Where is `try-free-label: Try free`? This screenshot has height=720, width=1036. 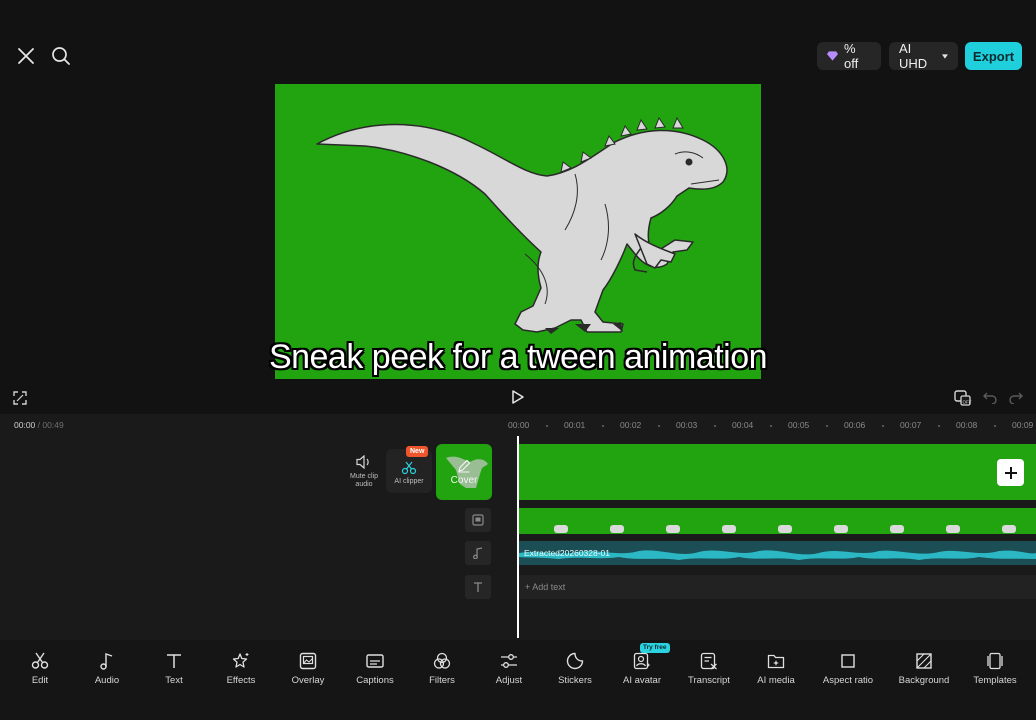
try-free-label: Try free is located at coordinates (655, 647).